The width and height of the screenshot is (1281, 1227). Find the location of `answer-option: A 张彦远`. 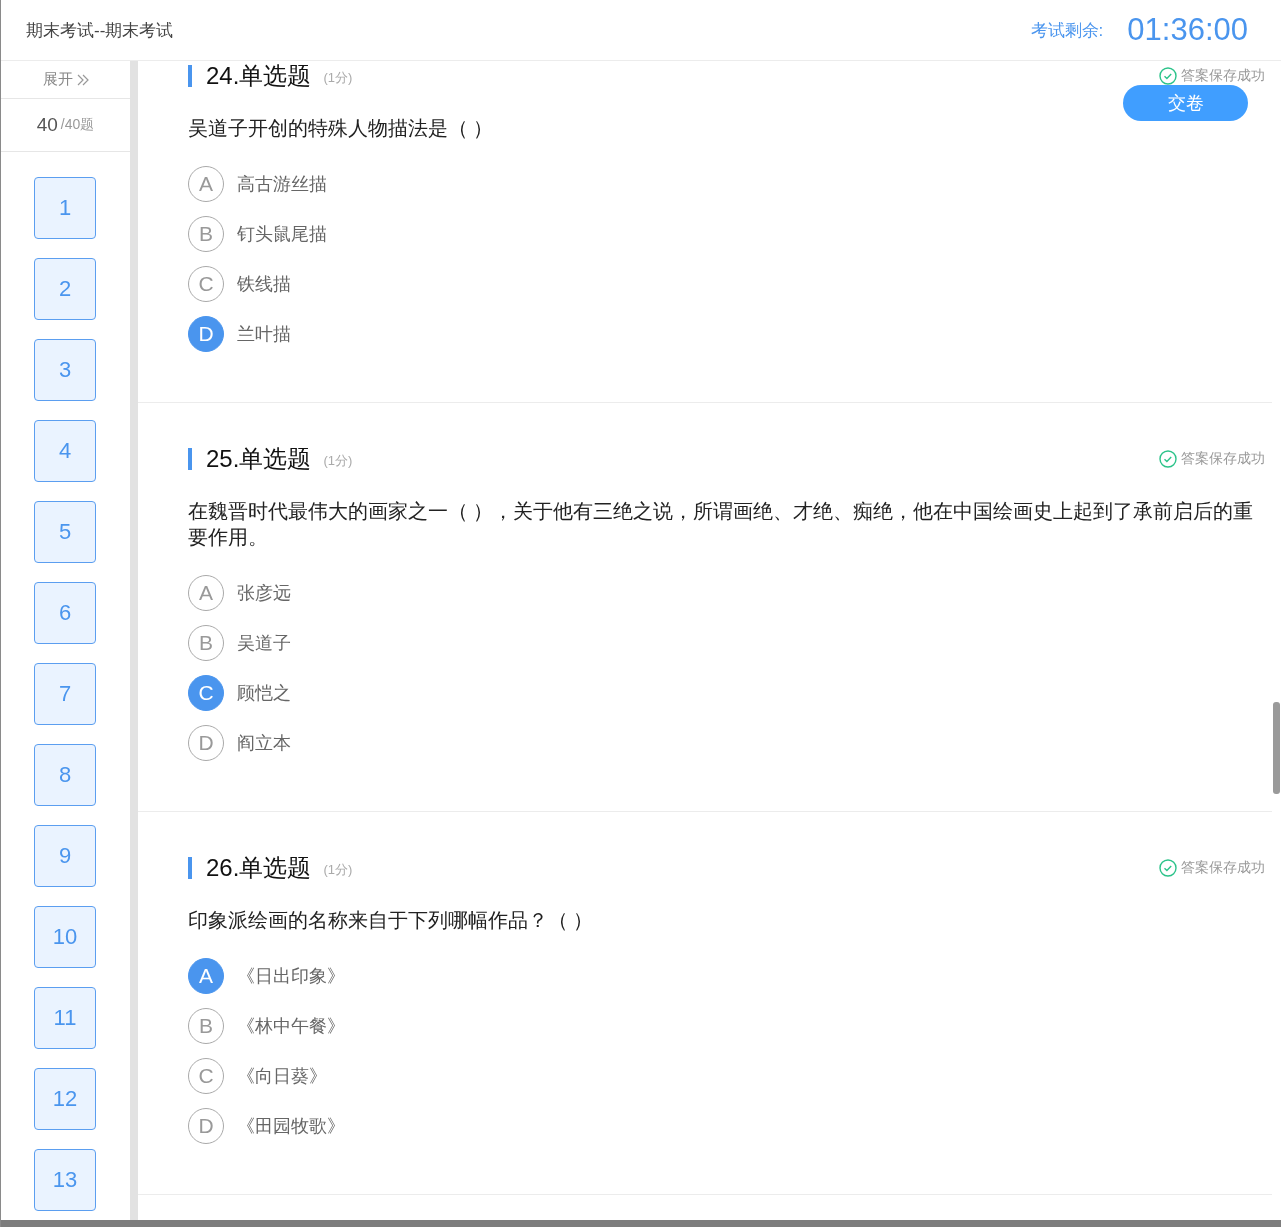

answer-option: A 张彦远 is located at coordinates (242, 593).